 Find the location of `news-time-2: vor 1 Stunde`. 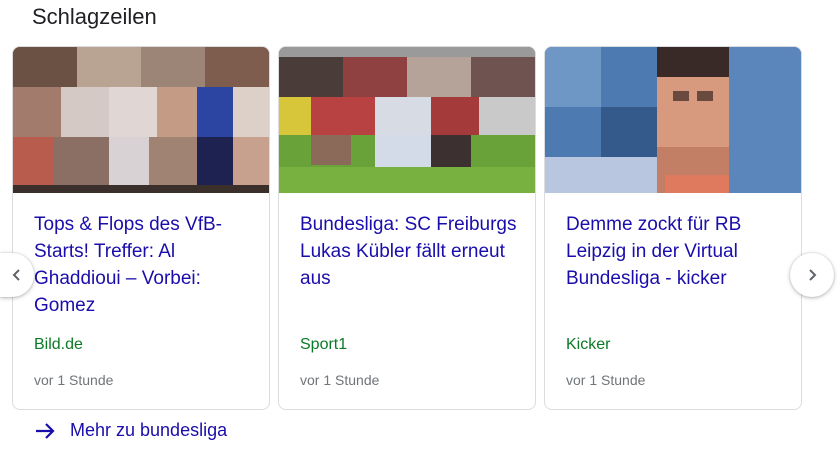

news-time-2: vor 1 Stunde is located at coordinates (340, 380).